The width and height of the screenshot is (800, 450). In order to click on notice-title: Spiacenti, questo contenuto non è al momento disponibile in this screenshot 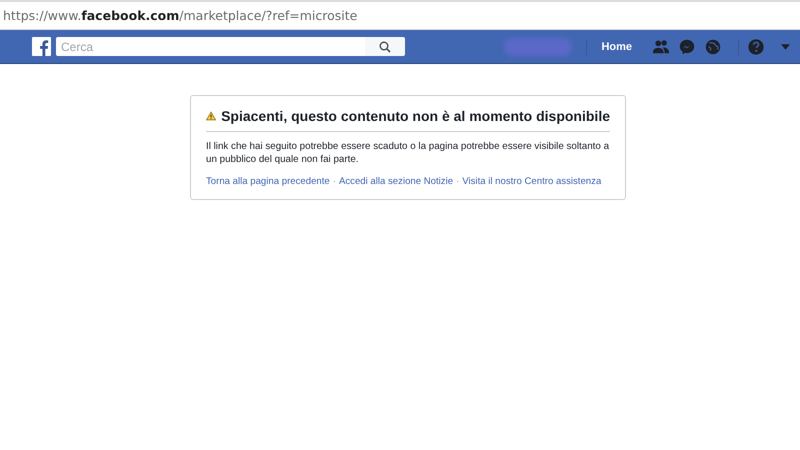, I will do `click(415, 116)`.